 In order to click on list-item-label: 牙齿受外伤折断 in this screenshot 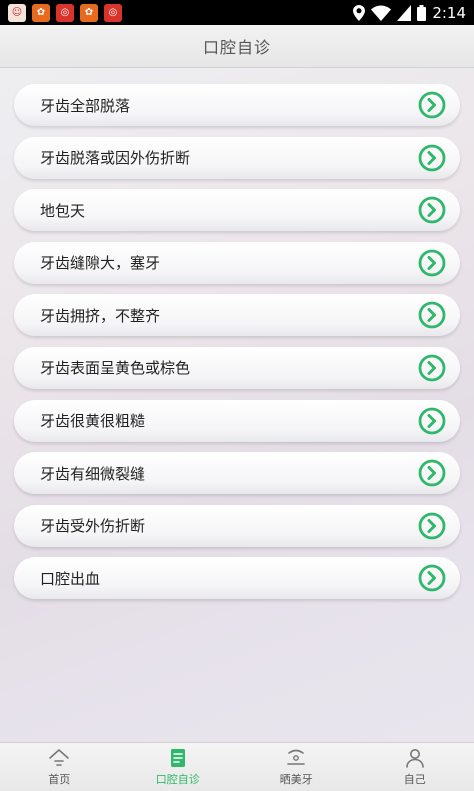, I will do `click(93, 526)`.